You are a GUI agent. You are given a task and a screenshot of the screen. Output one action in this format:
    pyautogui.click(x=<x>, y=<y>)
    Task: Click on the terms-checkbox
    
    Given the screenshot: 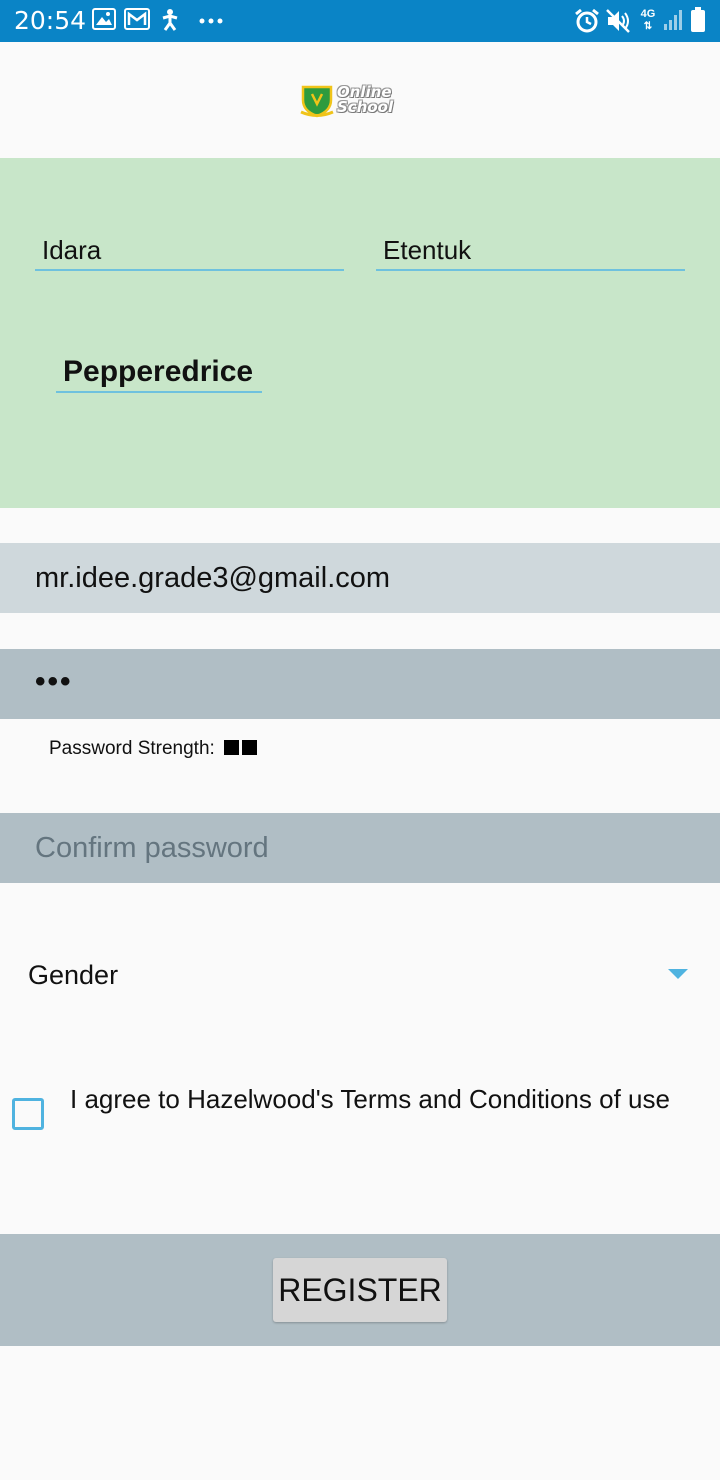 What is the action you would take?
    pyautogui.click(x=28, y=1114)
    